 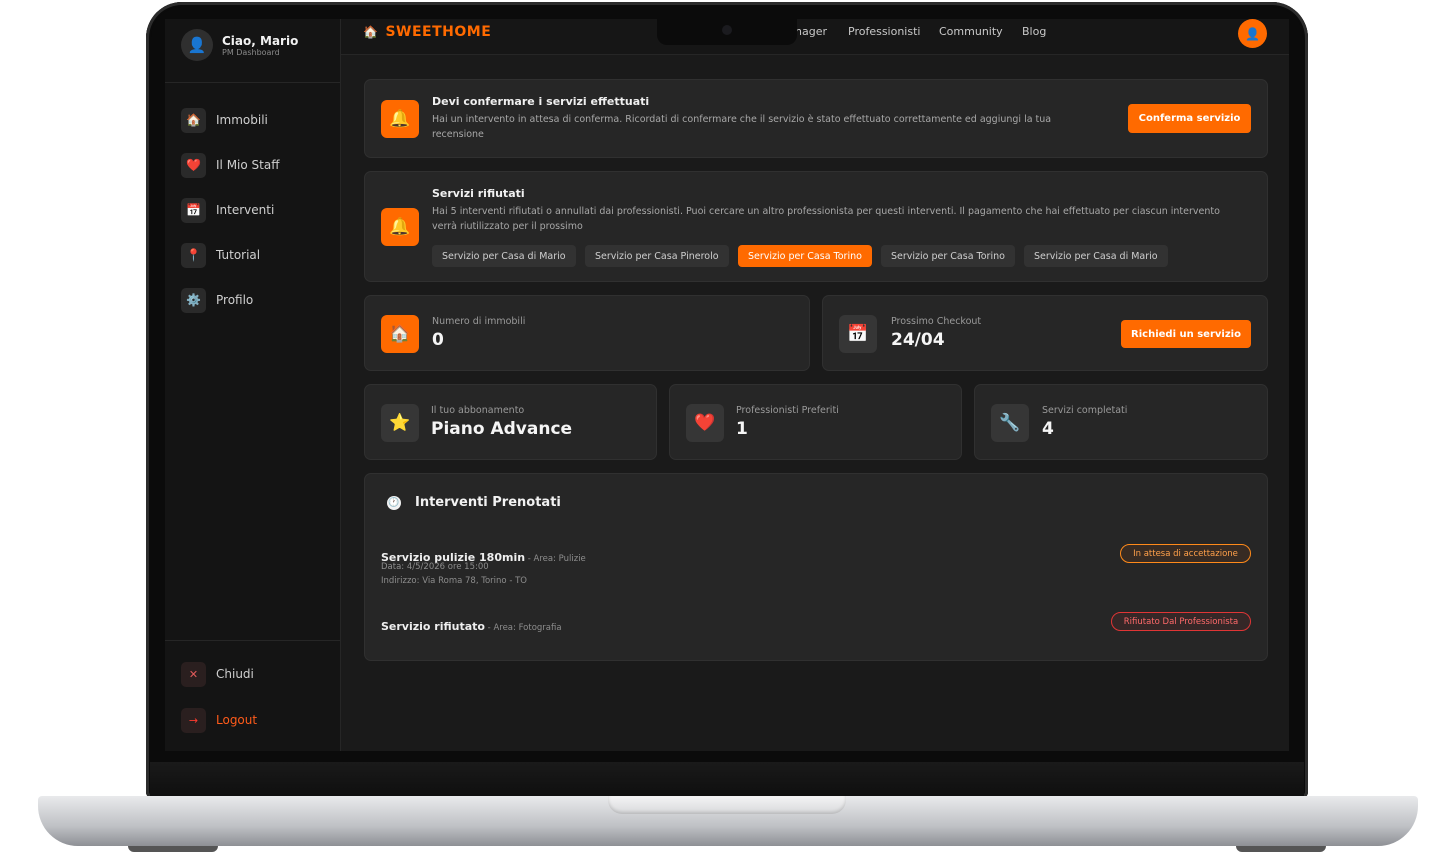 What do you see at coordinates (1181, 621) in the screenshot?
I see `status-badge-rejected: Rifiutato Dal Professionista` at bounding box center [1181, 621].